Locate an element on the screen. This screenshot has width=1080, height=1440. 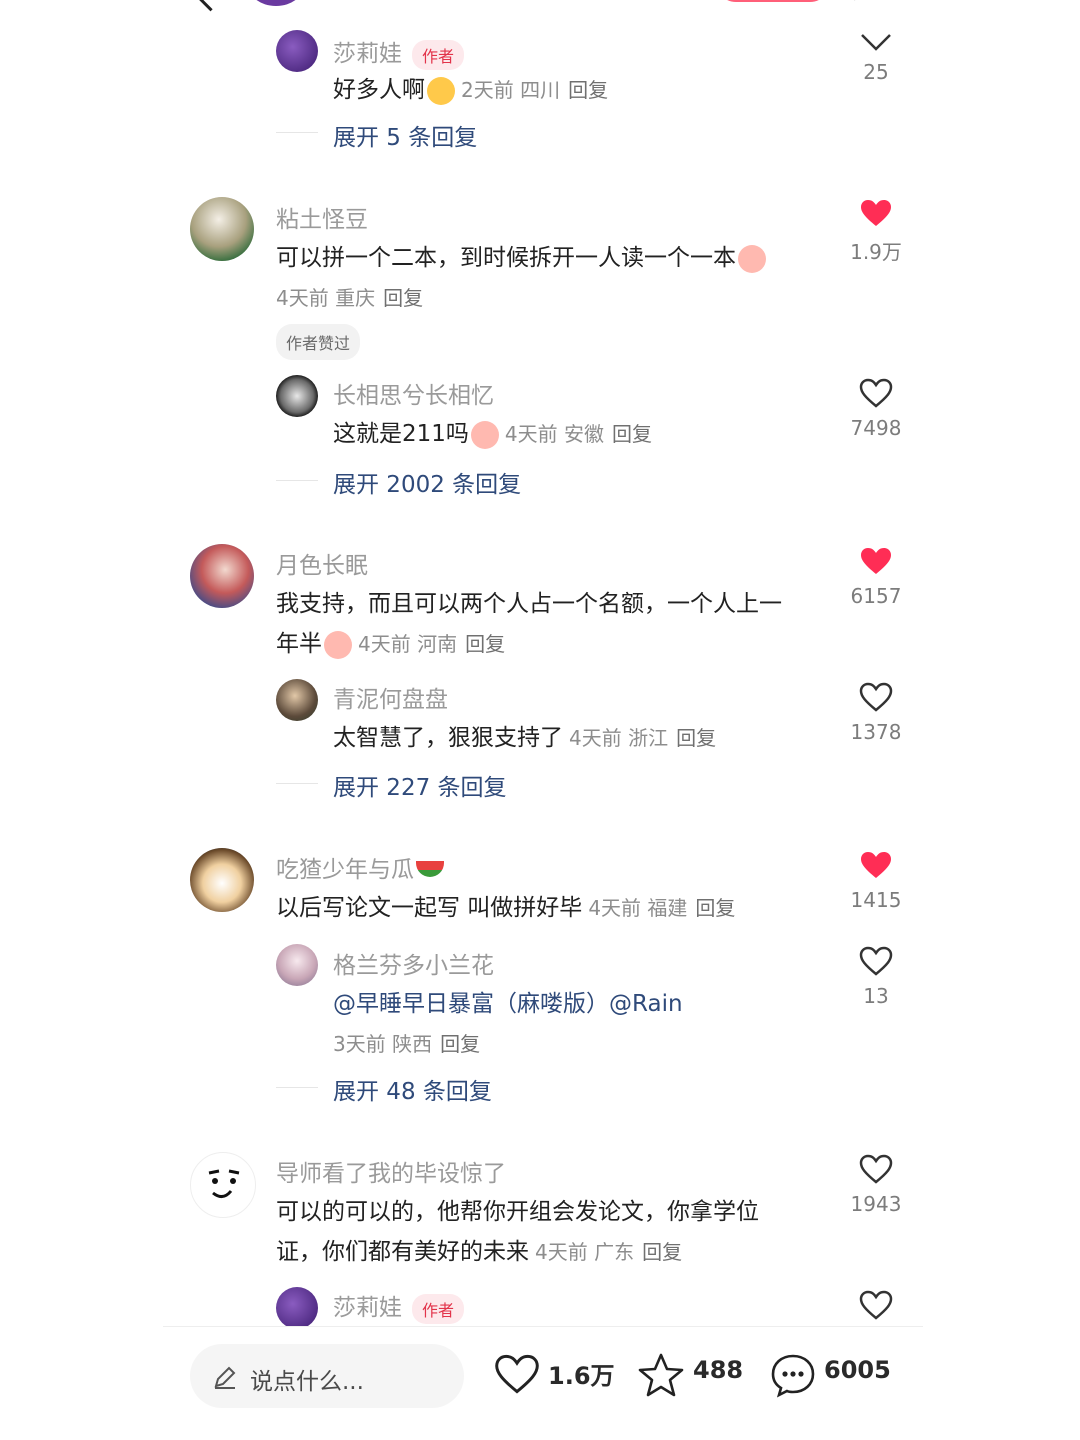
laughing-emoji-icon is located at coordinates (441, 90).